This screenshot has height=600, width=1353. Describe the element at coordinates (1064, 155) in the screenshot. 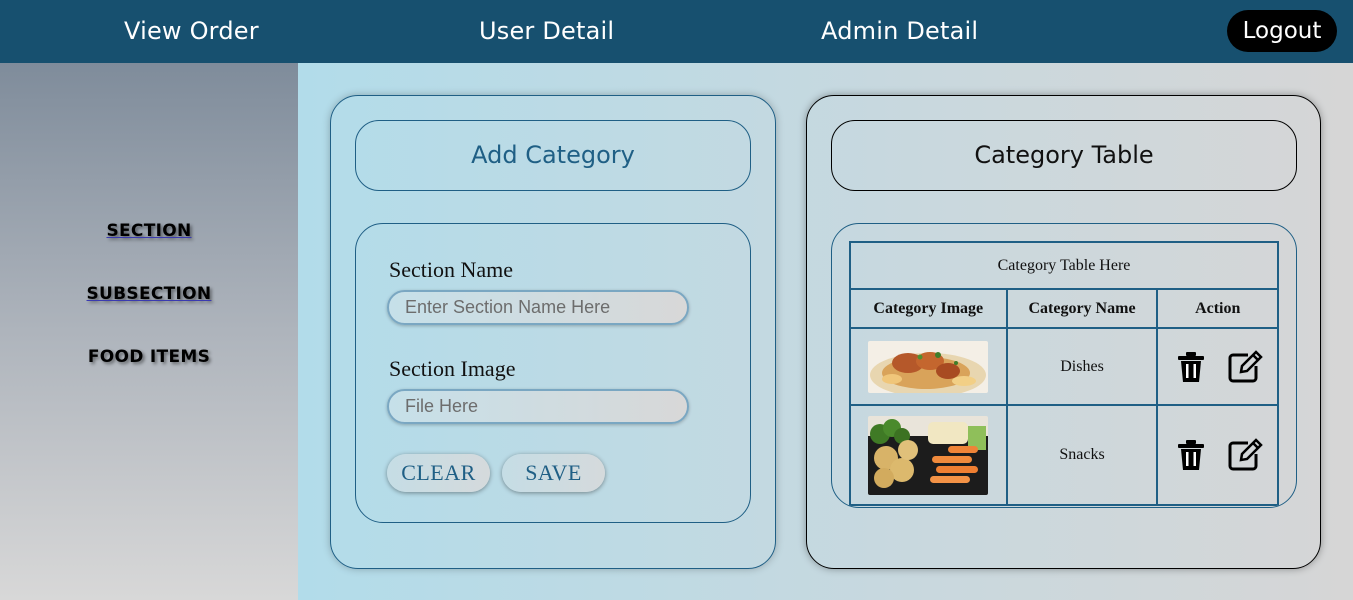

I see `category-table-title: Category Table` at that location.